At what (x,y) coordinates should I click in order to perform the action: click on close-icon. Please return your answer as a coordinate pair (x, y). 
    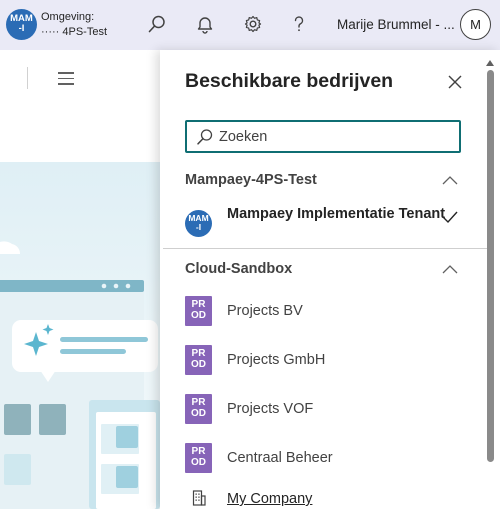
    Looking at the image, I should click on (455, 82).